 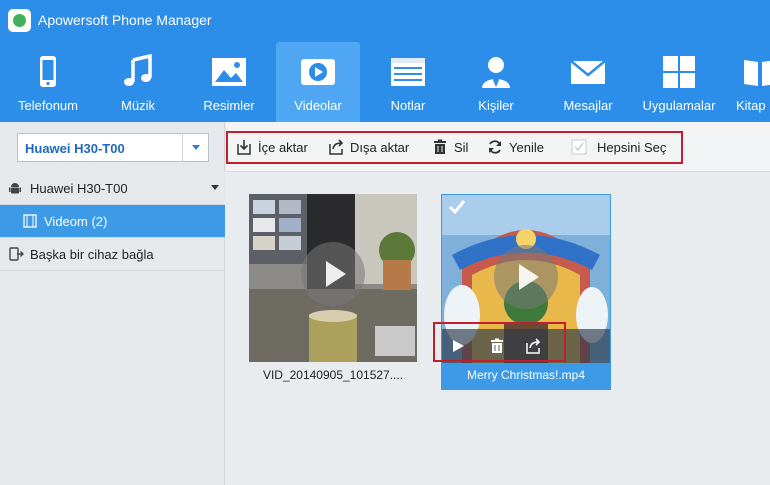 I want to click on import-button: İçe aktar, so click(x=281, y=148).